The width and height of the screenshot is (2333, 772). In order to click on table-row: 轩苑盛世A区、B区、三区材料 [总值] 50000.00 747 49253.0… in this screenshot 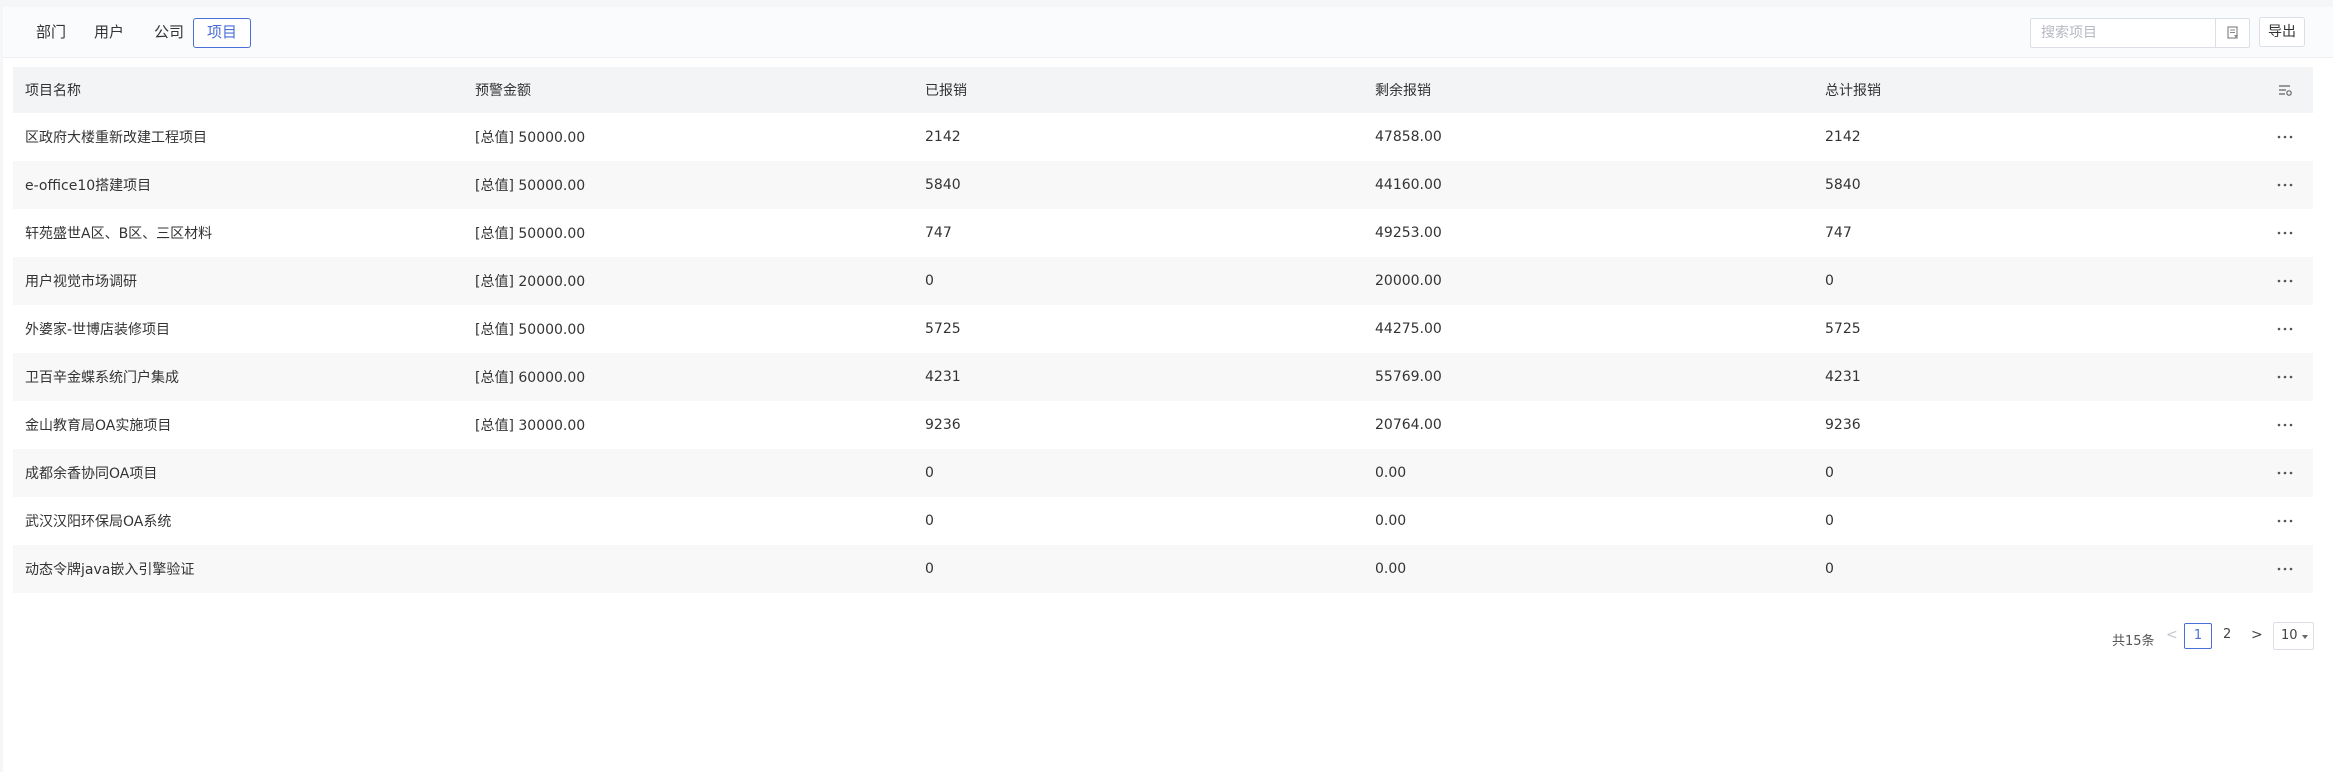, I will do `click(1163, 233)`.